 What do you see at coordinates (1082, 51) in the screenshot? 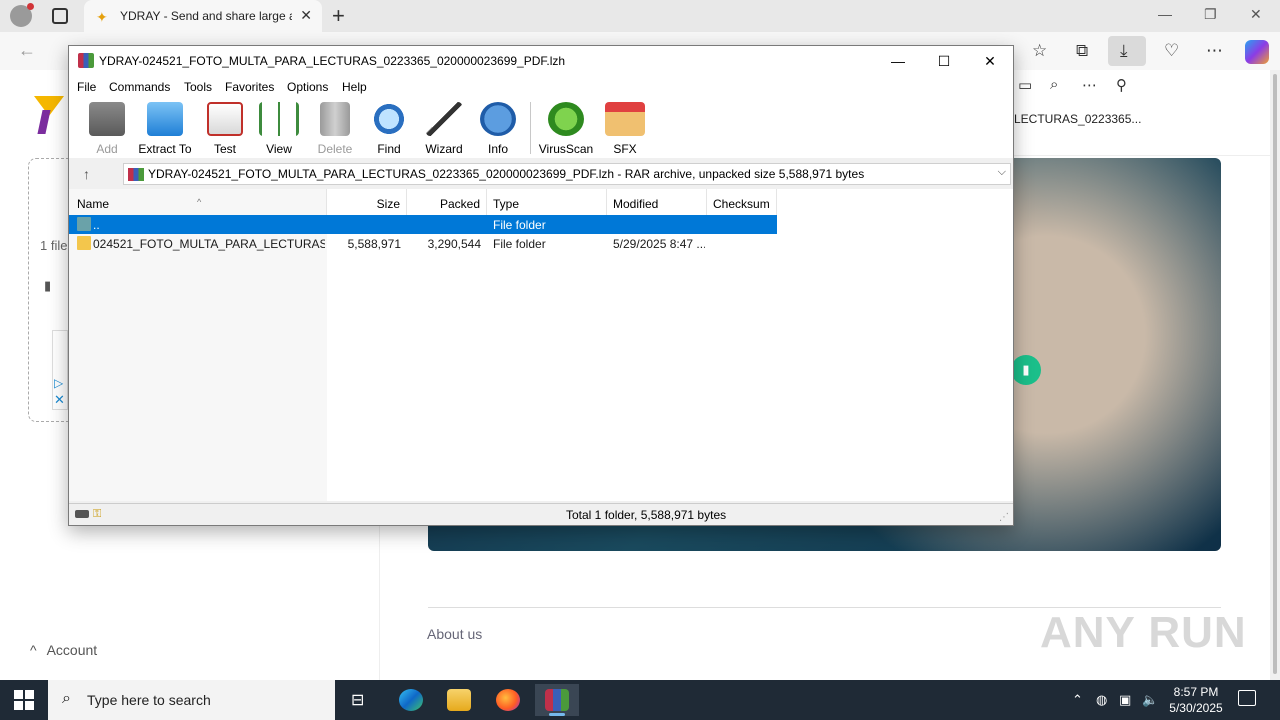
I see `collections-icon: ⧉` at bounding box center [1082, 51].